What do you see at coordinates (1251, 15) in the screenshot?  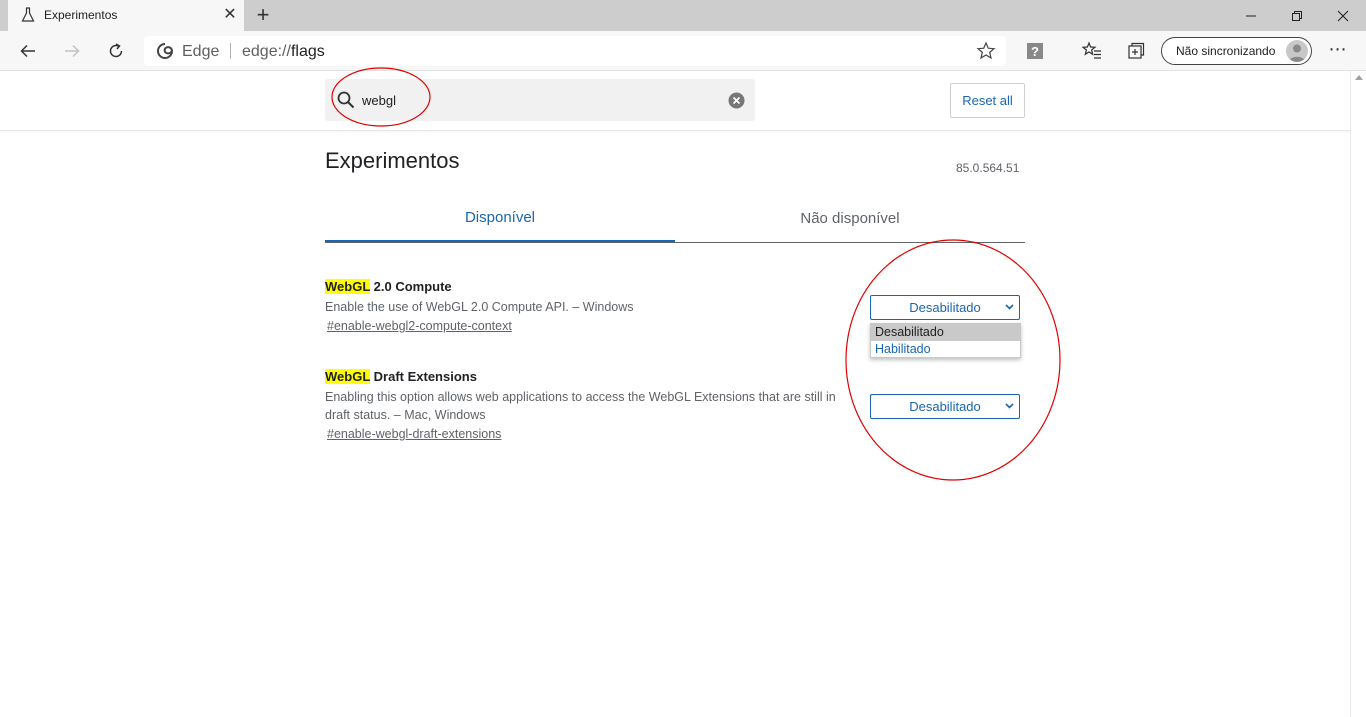 I see `minimize-icon` at bounding box center [1251, 15].